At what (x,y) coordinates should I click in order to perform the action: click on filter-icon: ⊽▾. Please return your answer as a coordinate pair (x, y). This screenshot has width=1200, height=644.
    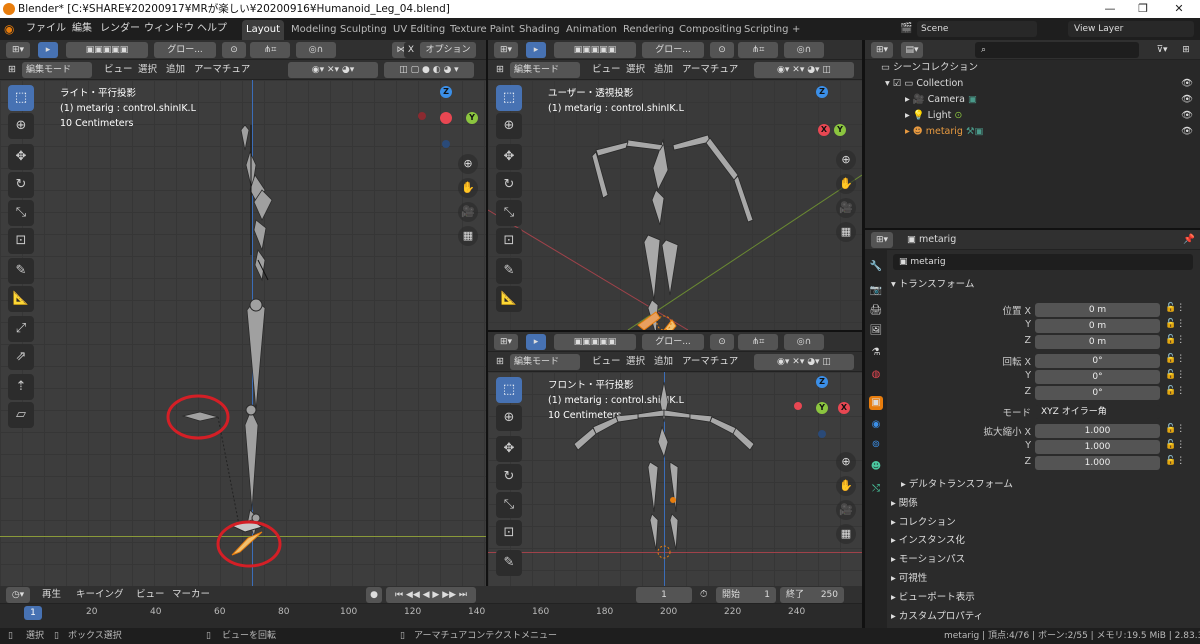
    Looking at the image, I should click on (1162, 50).